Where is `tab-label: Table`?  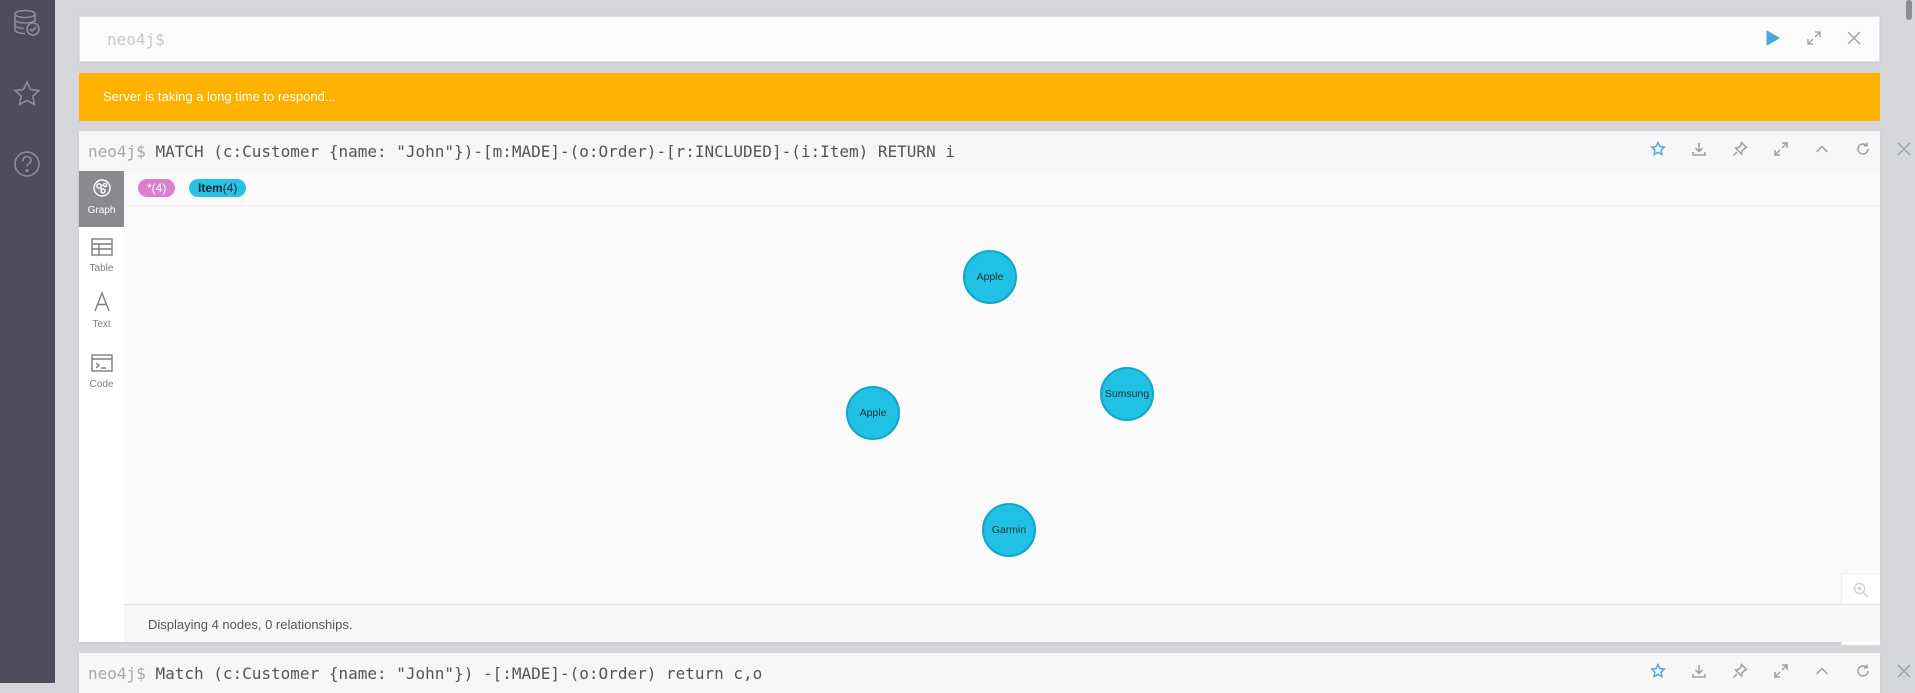 tab-label: Table is located at coordinates (101, 268).